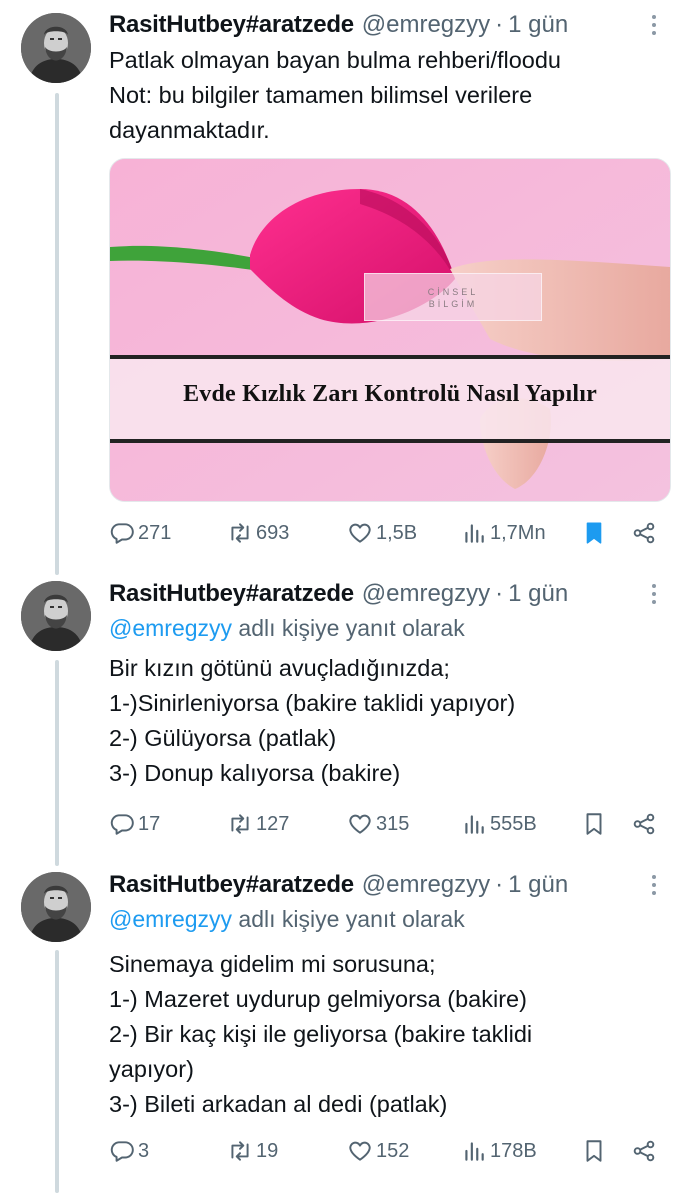 This screenshot has height=1193, width=690. Describe the element at coordinates (267, 1150) in the screenshot. I see `retweet-count: 19` at that location.